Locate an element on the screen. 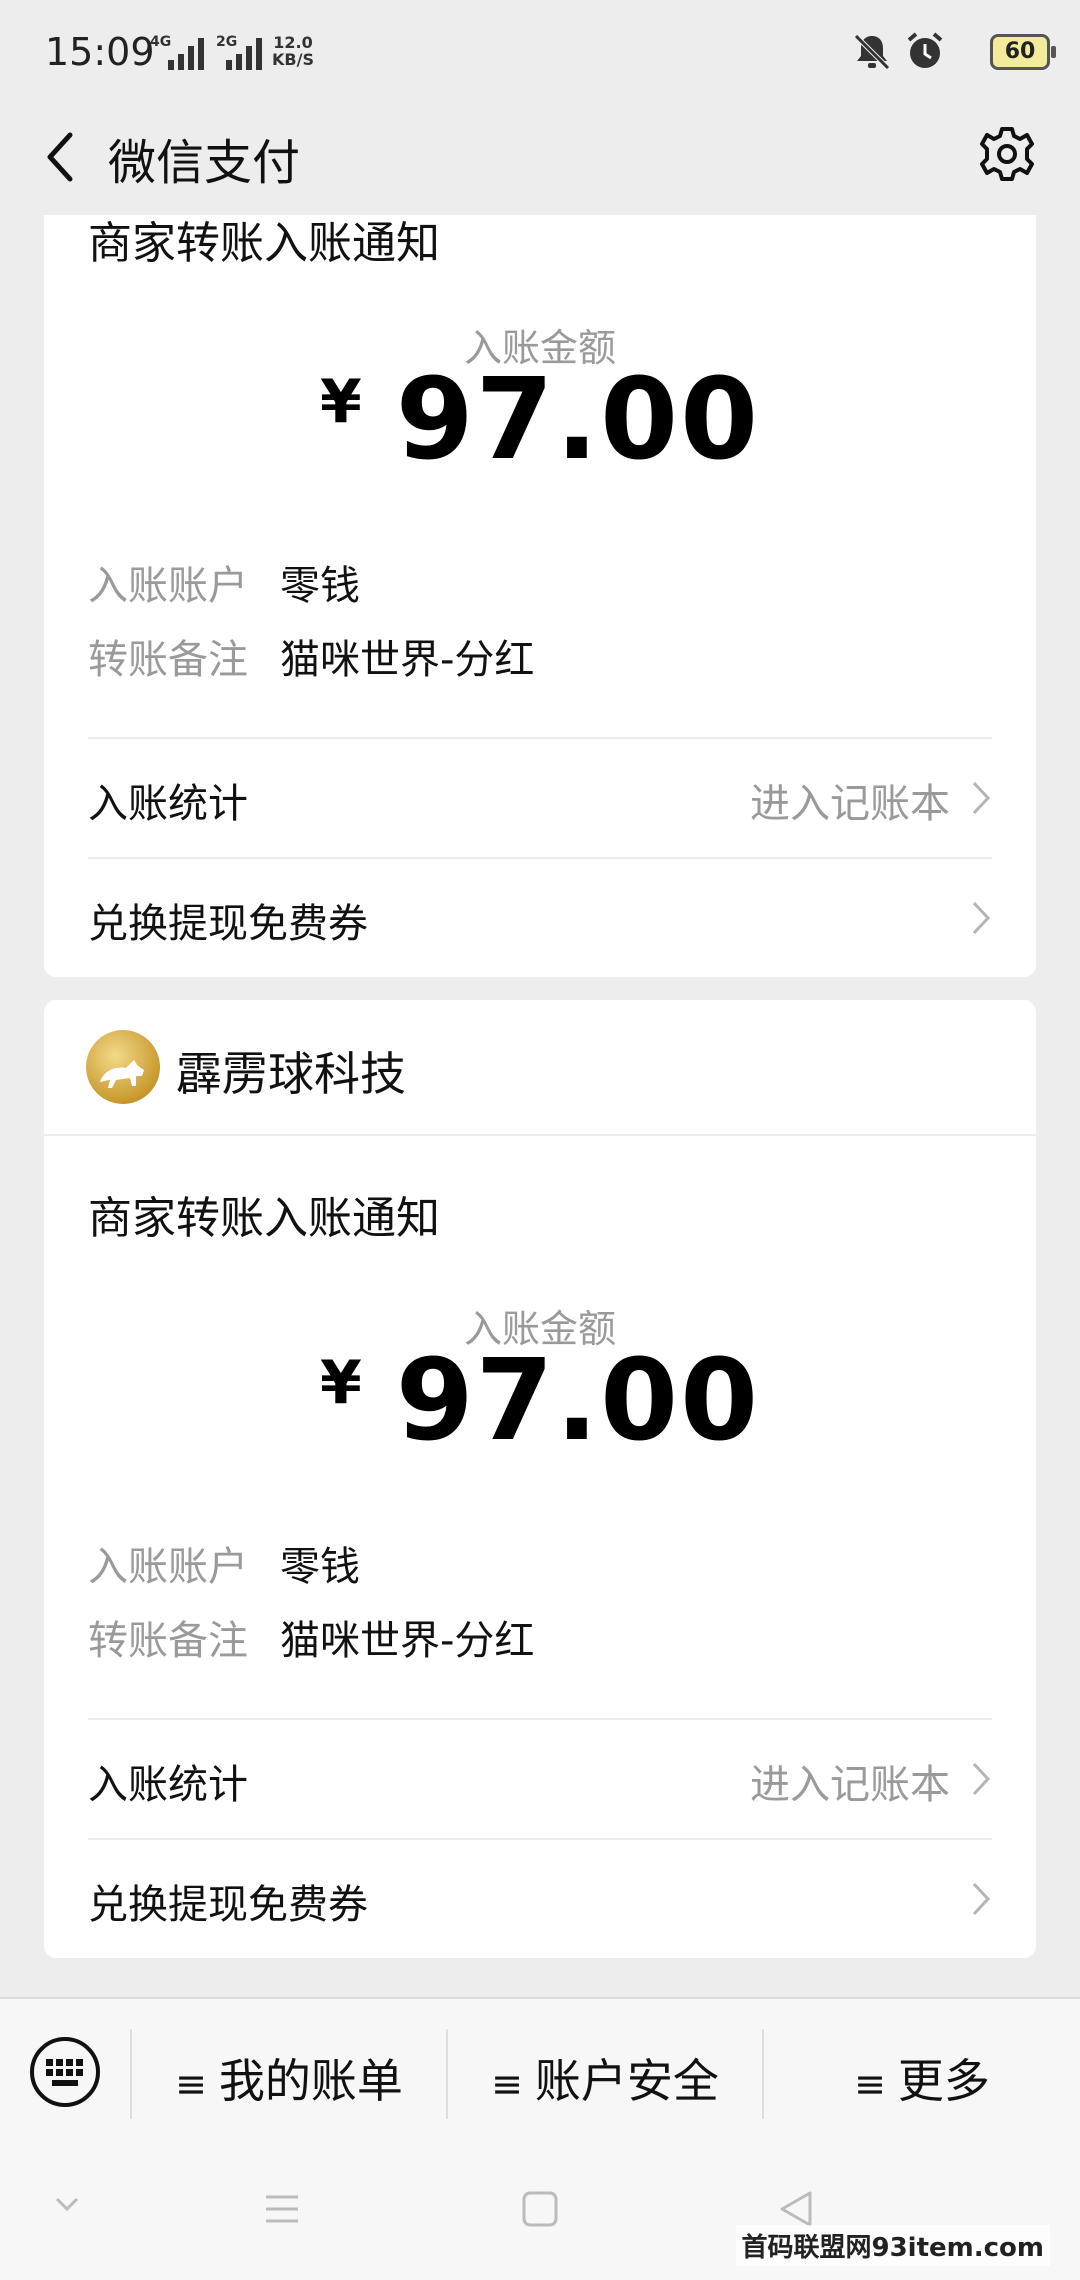 Image resolution: width=1080 pixels, height=2280 pixels. menu-account-security: ≡ 账户安全 is located at coordinates (605, 2078).